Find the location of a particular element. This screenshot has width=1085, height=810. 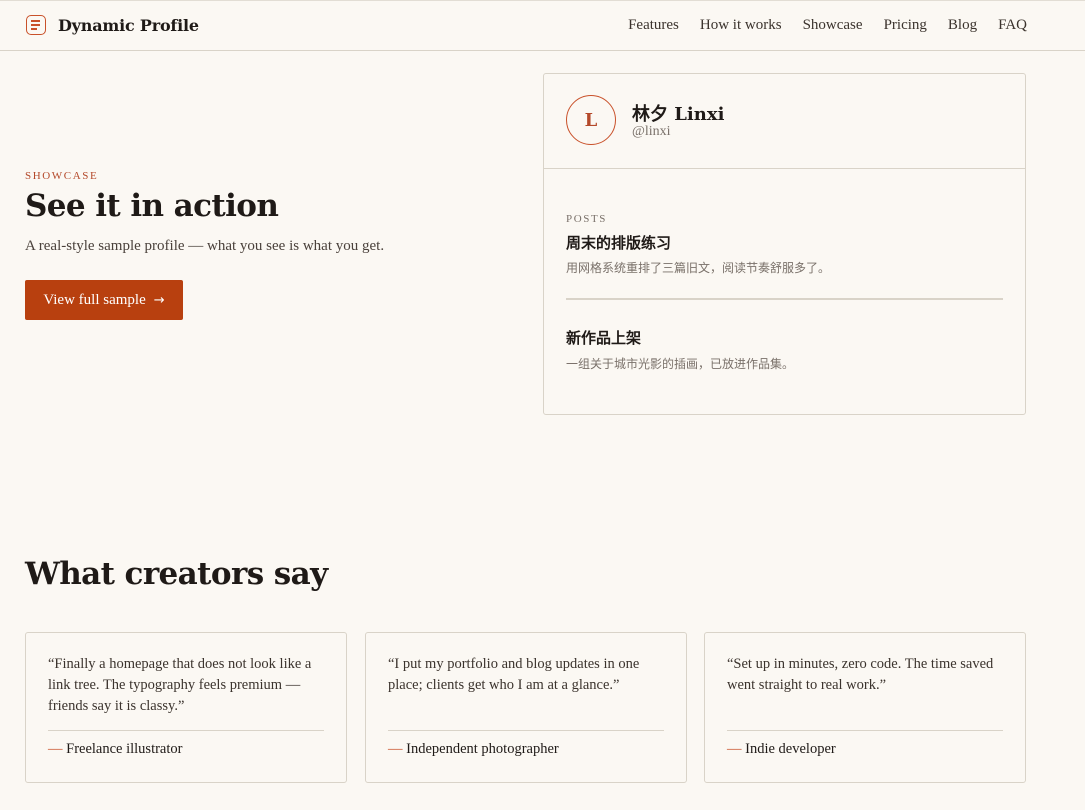

profile-handle: @linxi is located at coordinates (651, 131).